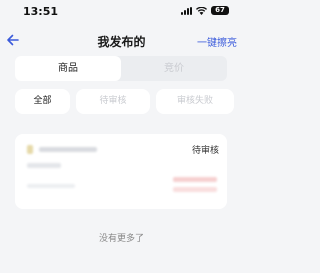 This screenshot has height=273, width=320. I want to click on filter-pending: 待审核, so click(113, 101).